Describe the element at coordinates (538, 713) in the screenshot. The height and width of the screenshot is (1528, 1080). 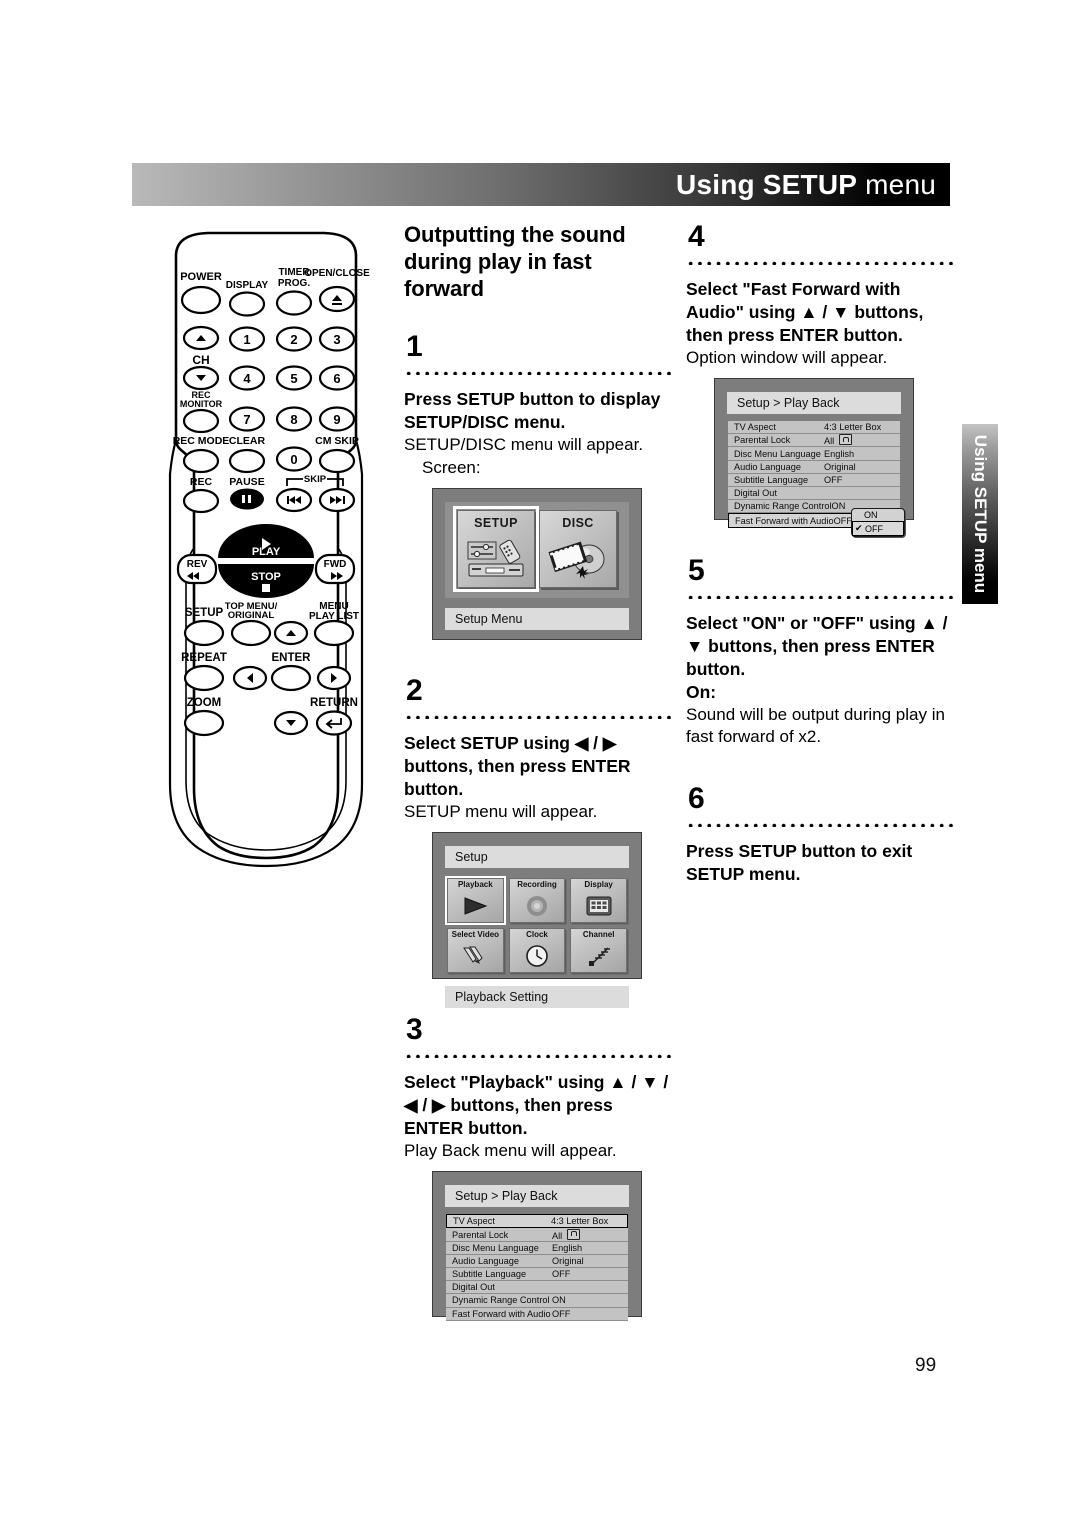
I see `step-2-divider` at that location.